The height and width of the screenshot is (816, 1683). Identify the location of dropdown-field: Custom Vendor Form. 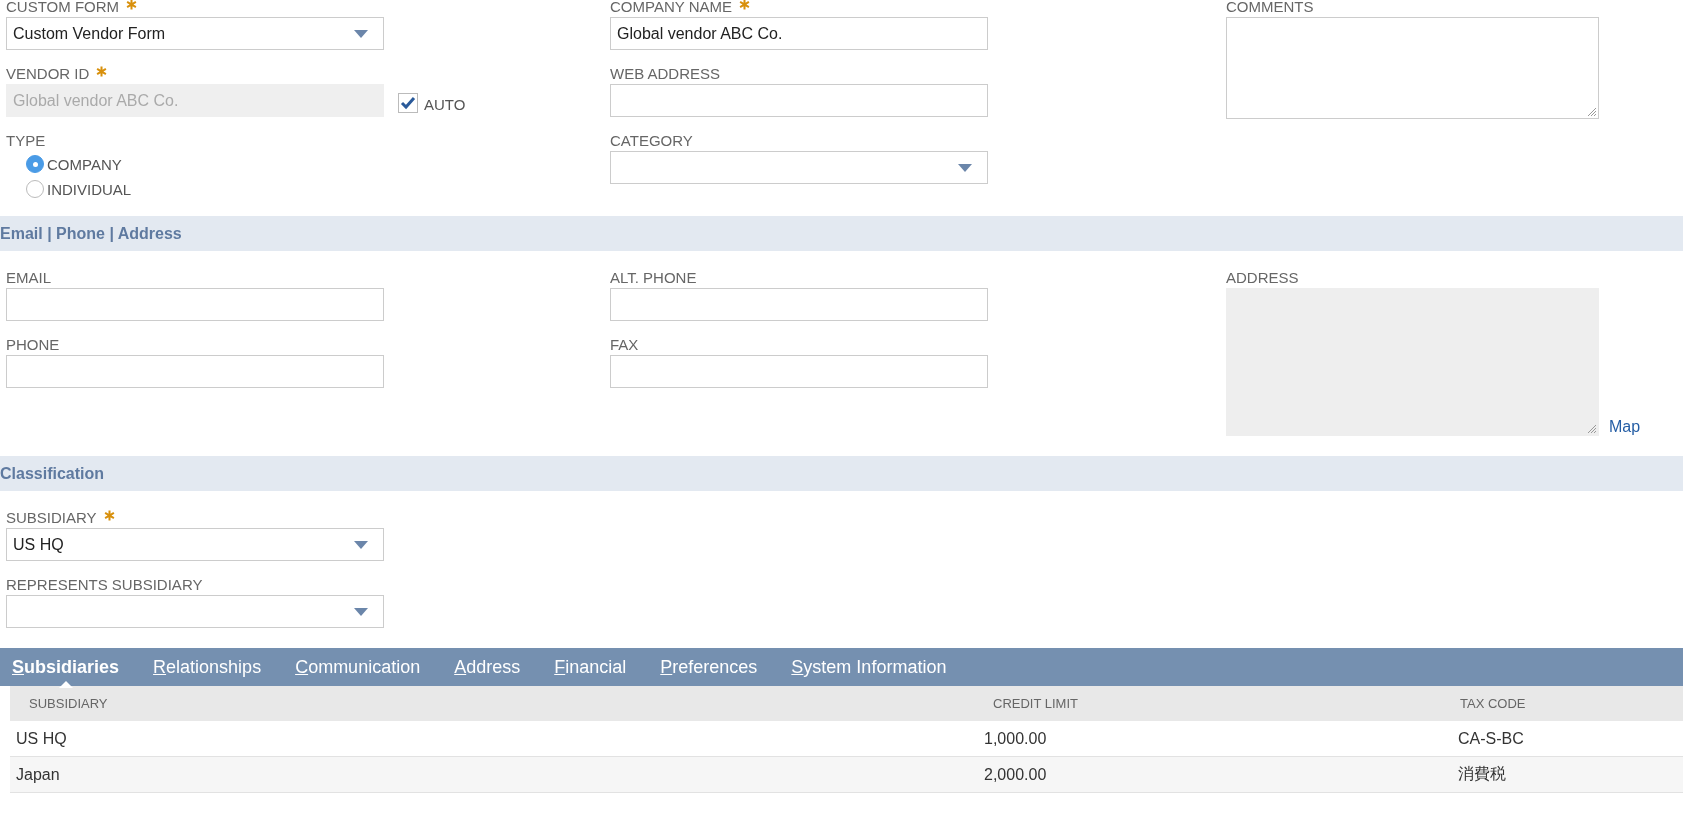
(195, 33).